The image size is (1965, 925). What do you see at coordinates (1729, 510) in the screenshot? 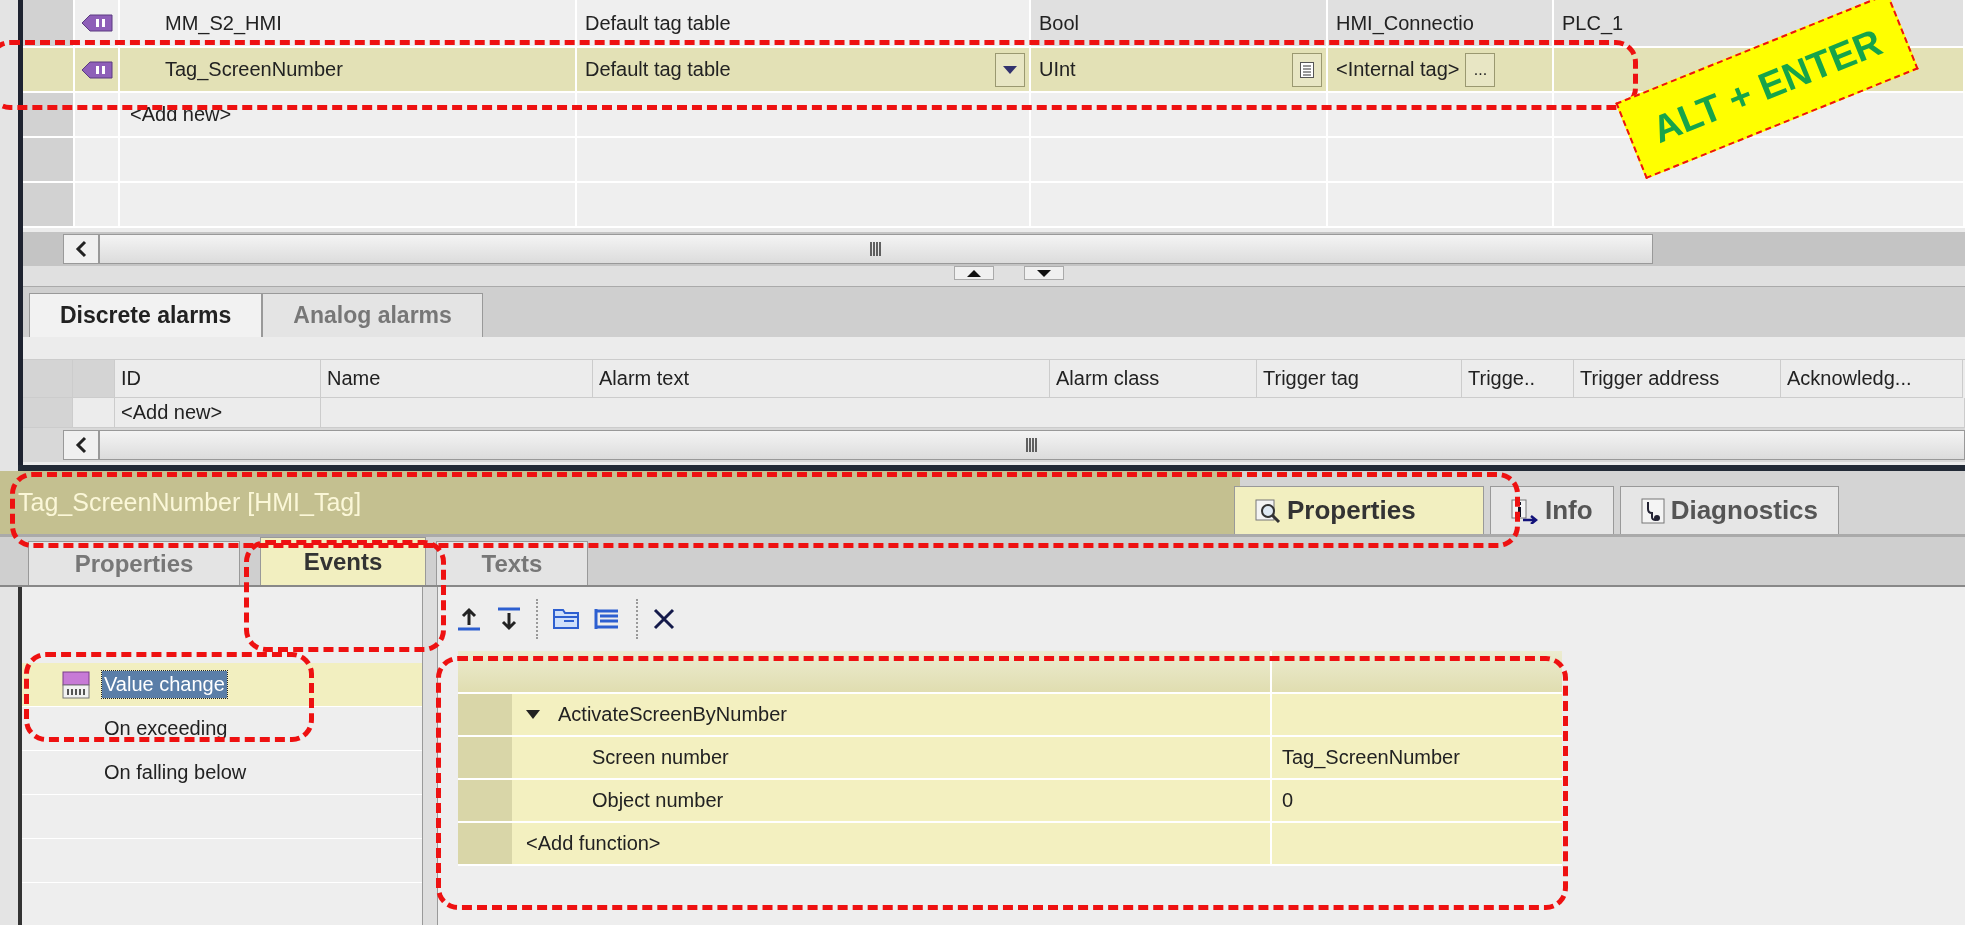
I see `tab: Diagnostics` at bounding box center [1729, 510].